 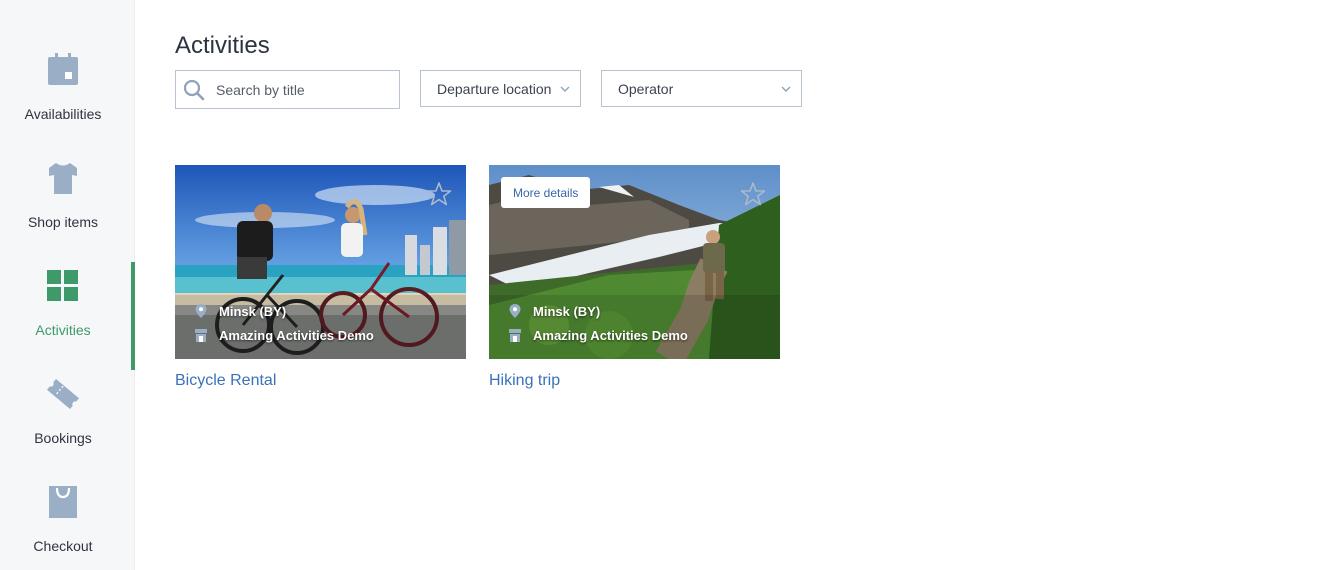 What do you see at coordinates (494, 88) in the screenshot?
I see `departure-location-label: Departure location` at bounding box center [494, 88].